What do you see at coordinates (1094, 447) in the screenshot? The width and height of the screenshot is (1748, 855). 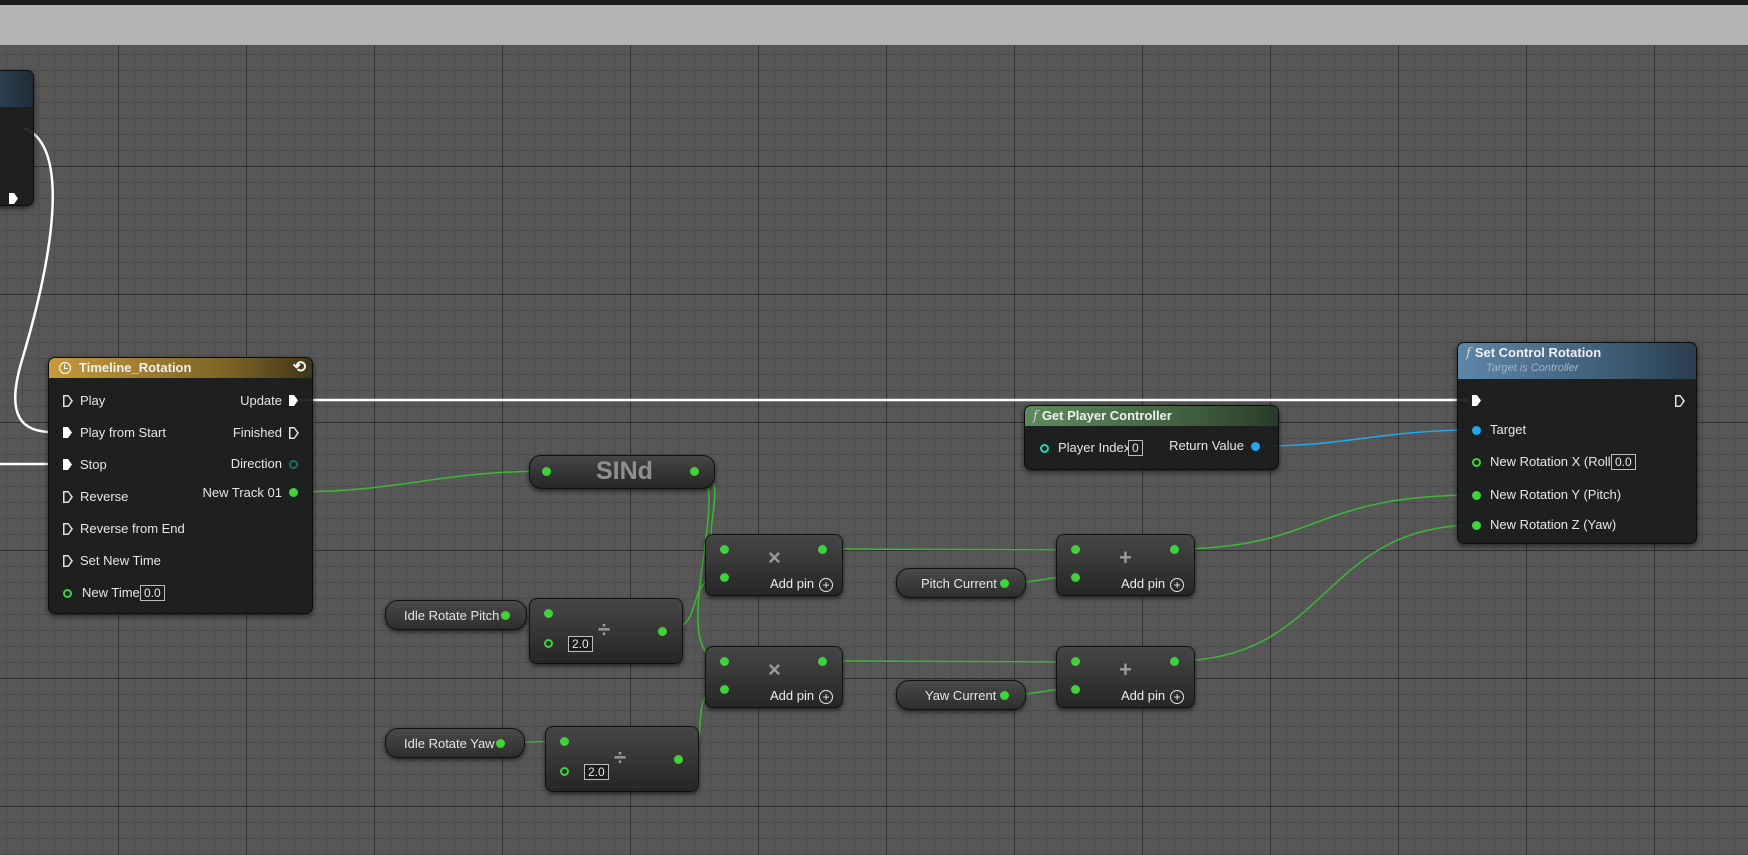 I see `player-index-label: Player Index` at bounding box center [1094, 447].